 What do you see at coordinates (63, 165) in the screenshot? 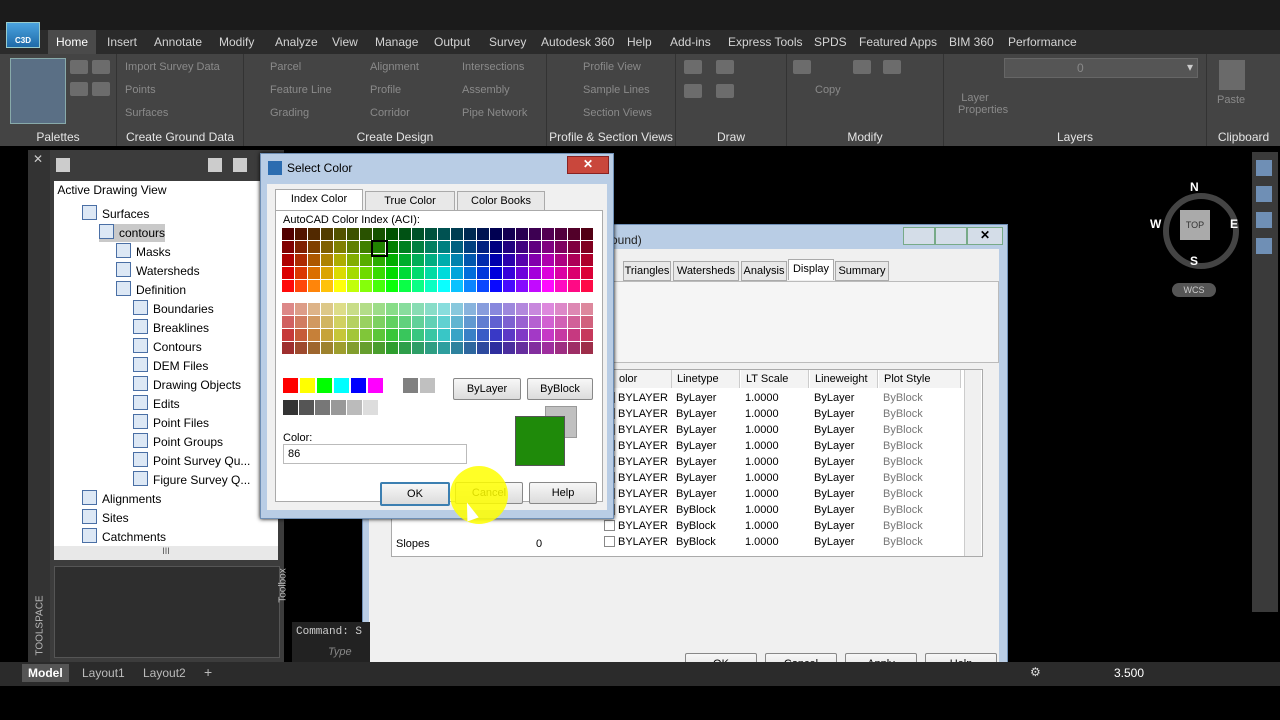
I see `toolspace-tool-icon` at bounding box center [63, 165].